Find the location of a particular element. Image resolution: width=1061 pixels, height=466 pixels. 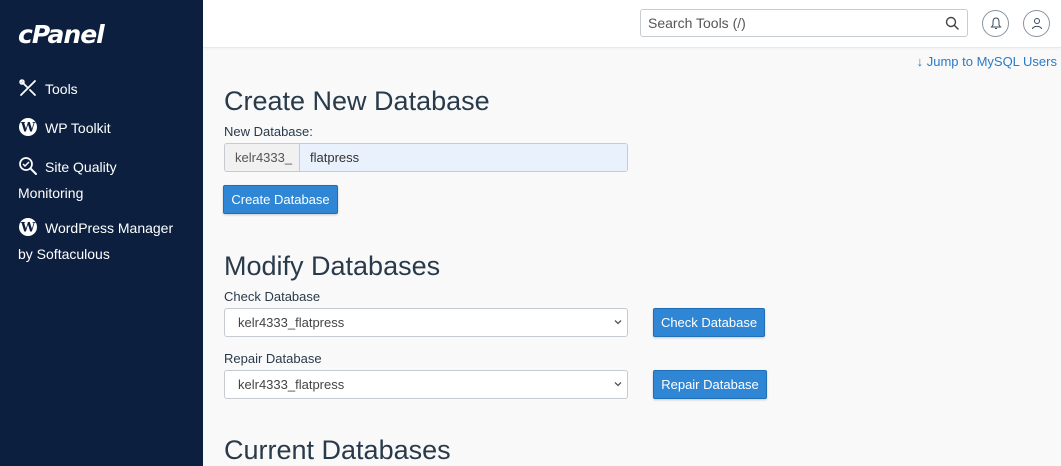

user-icon is located at coordinates (1037, 24).